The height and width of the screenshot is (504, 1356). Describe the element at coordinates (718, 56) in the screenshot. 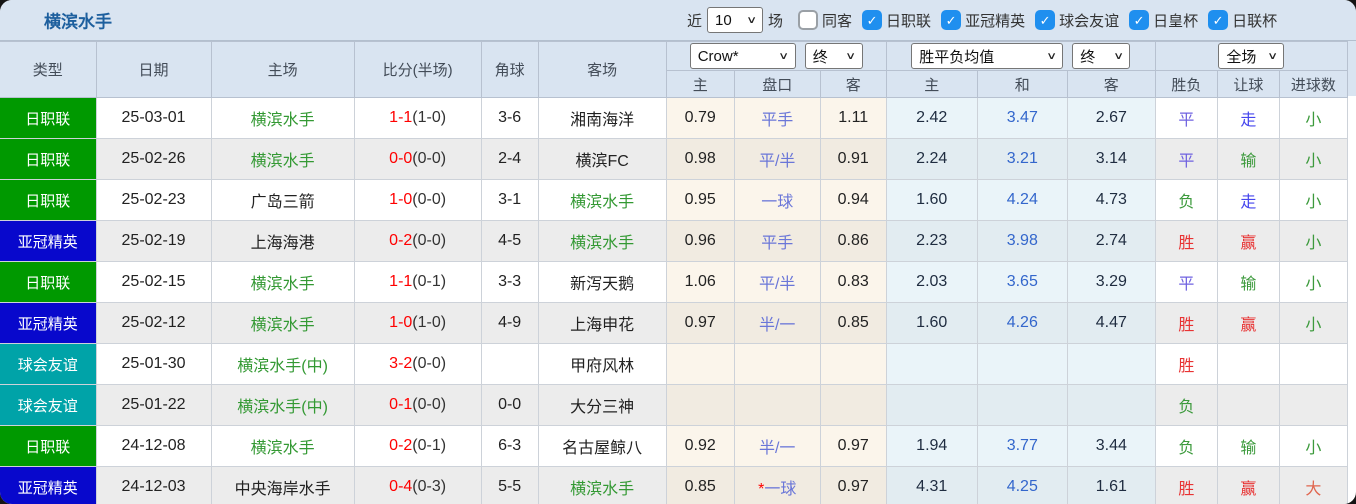

I see `bookmaker-value: Crow*` at that location.